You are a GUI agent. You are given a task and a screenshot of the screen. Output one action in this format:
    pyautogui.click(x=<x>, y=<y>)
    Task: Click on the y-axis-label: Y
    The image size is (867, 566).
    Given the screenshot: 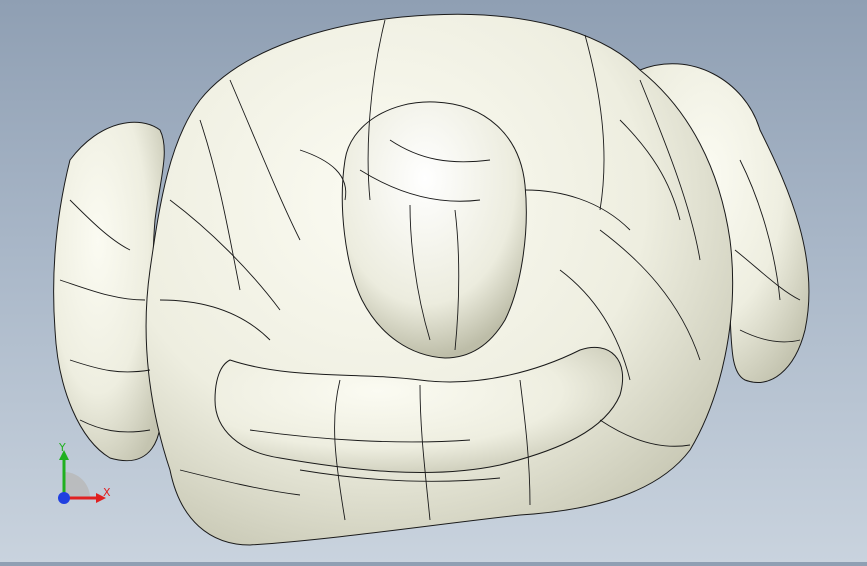 What is the action you would take?
    pyautogui.click(x=62, y=447)
    